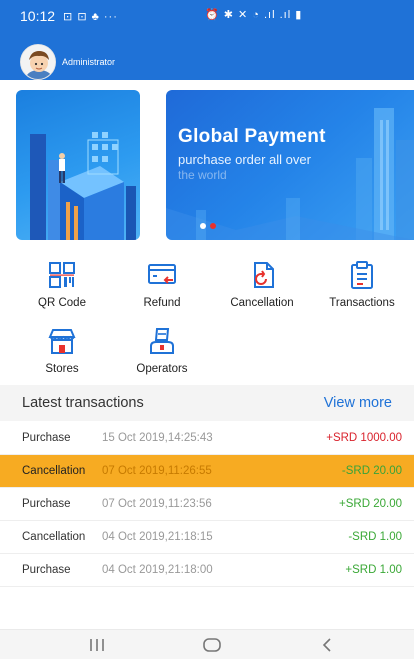 The width and height of the screenshot is (414, 659). I want to click on menu-qr-code: QR Code, so click(62, 284).